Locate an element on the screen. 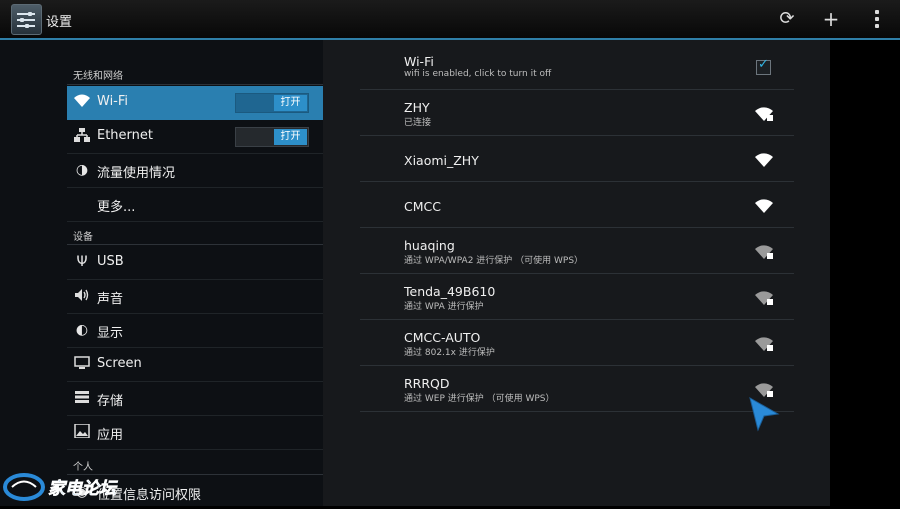 The width and height of the screenshot is (900, 509). wifi-network-status: 通过 802.1x 进行保护 is located at coordinates (449, 353).